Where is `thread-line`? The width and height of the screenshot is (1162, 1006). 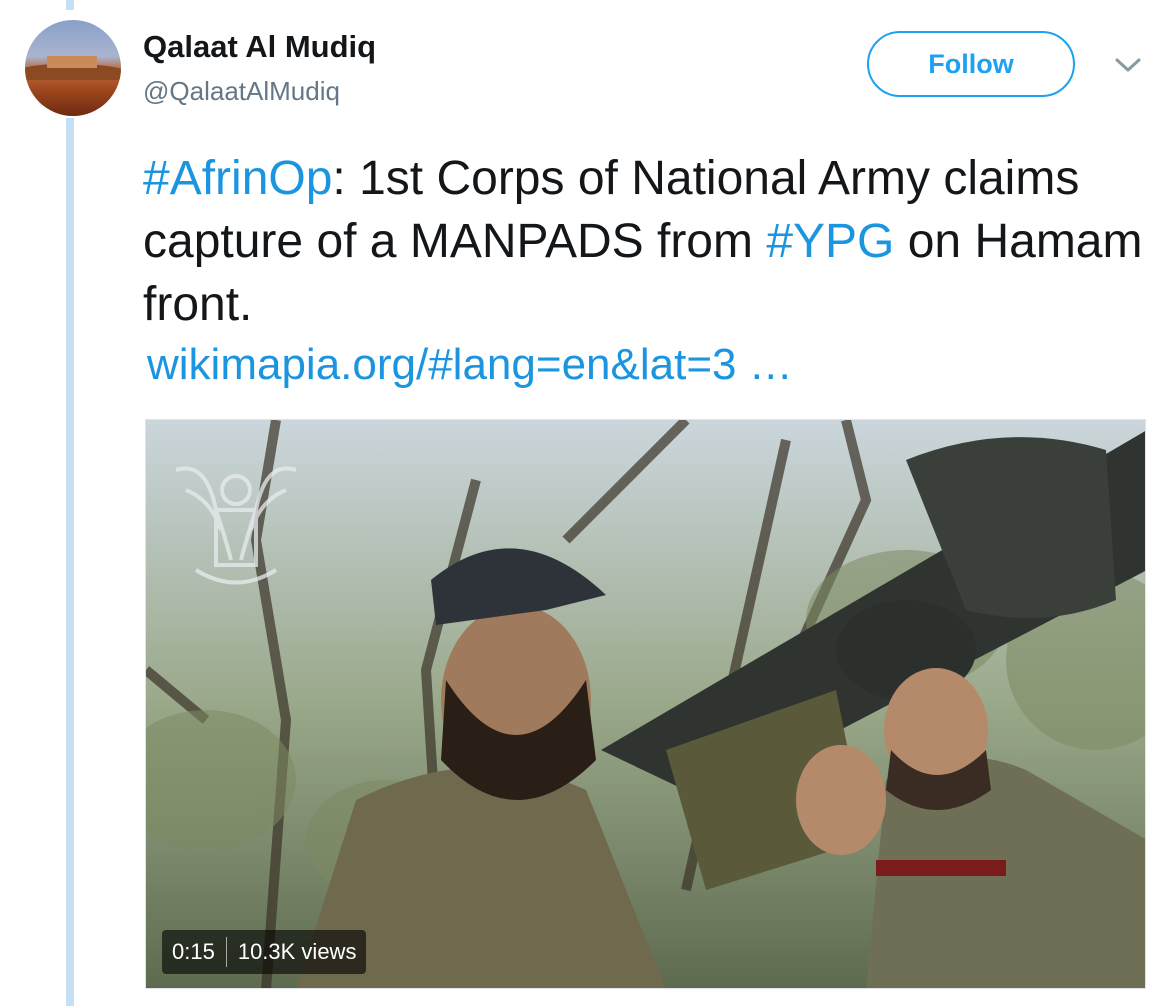 thread-line is located at coordinates (70, 562).